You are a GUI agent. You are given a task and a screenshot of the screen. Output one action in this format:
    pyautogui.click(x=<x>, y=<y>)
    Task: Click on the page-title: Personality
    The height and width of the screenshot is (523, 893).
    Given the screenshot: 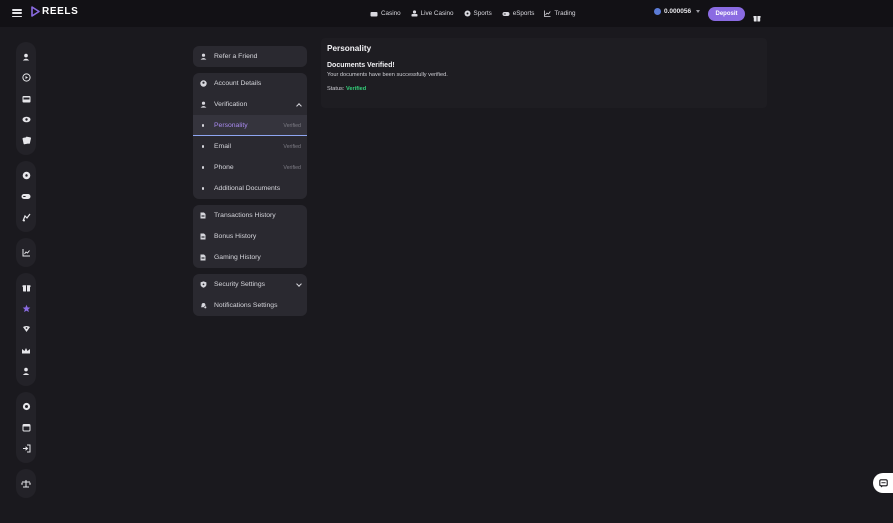 What is the action you would take?
    pyautogui.click(x=349, y=48)
    